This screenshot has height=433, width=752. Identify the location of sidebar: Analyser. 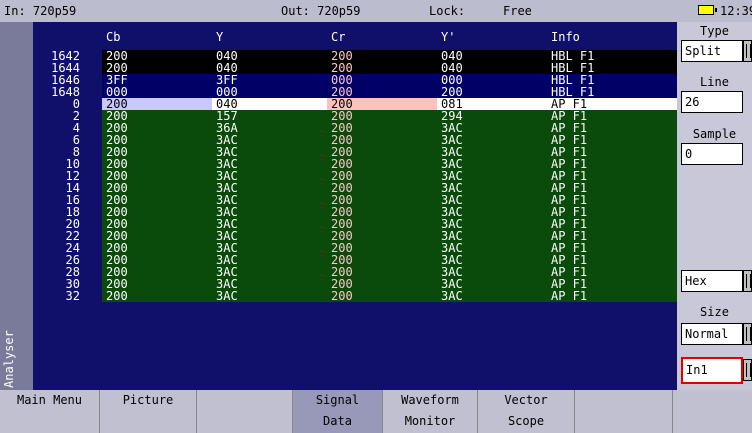
(16, 206).